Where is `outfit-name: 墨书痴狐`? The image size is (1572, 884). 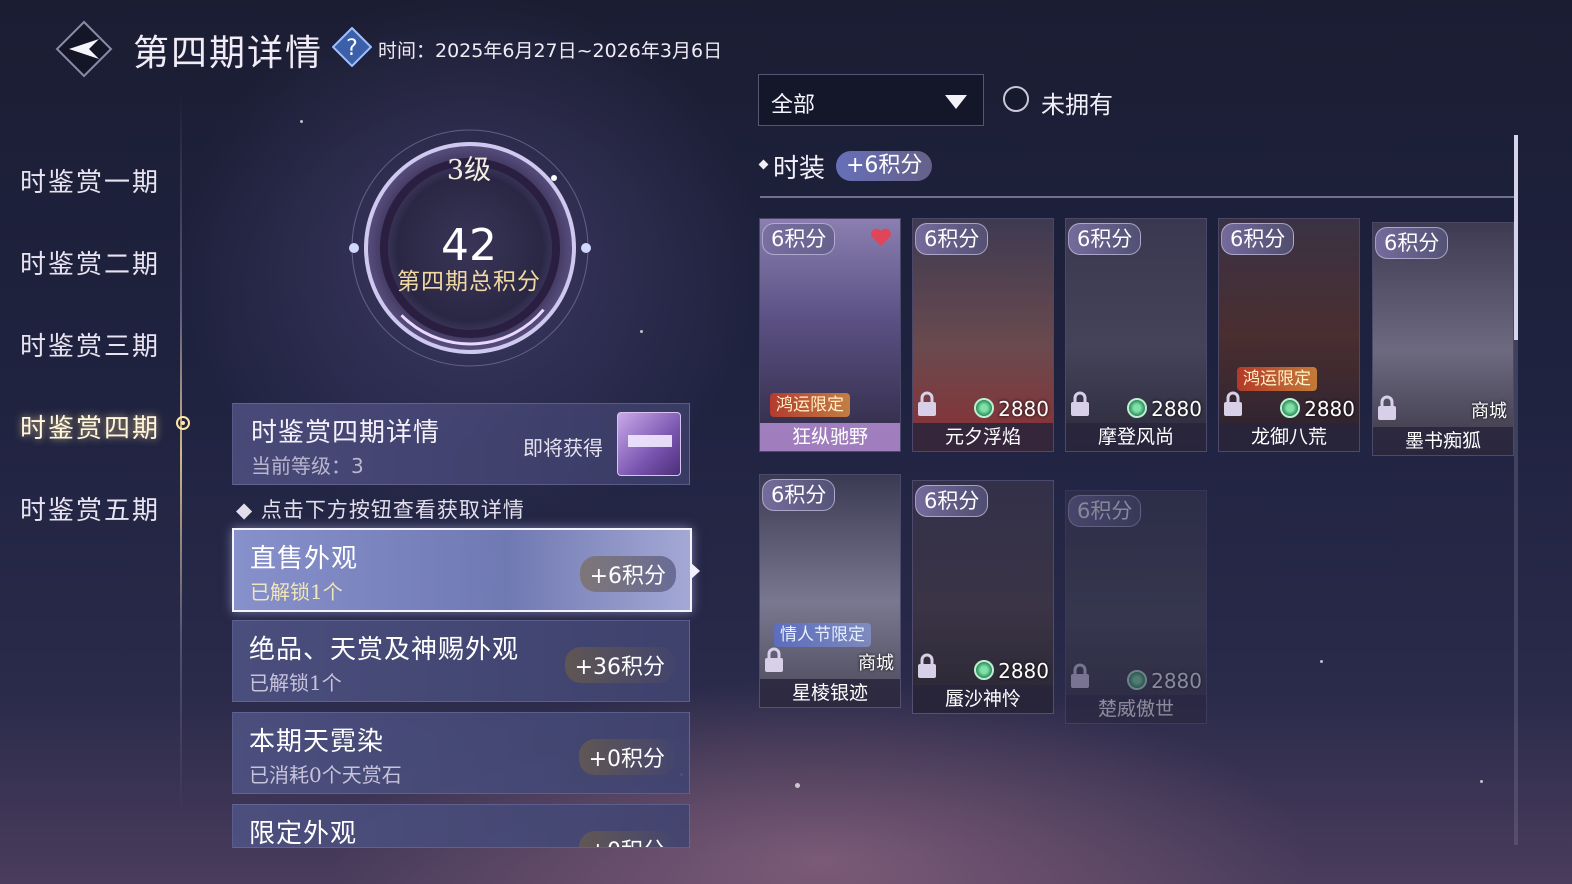
outfit-name: 墨书痴狐 is located at coordinates (1443, 441).